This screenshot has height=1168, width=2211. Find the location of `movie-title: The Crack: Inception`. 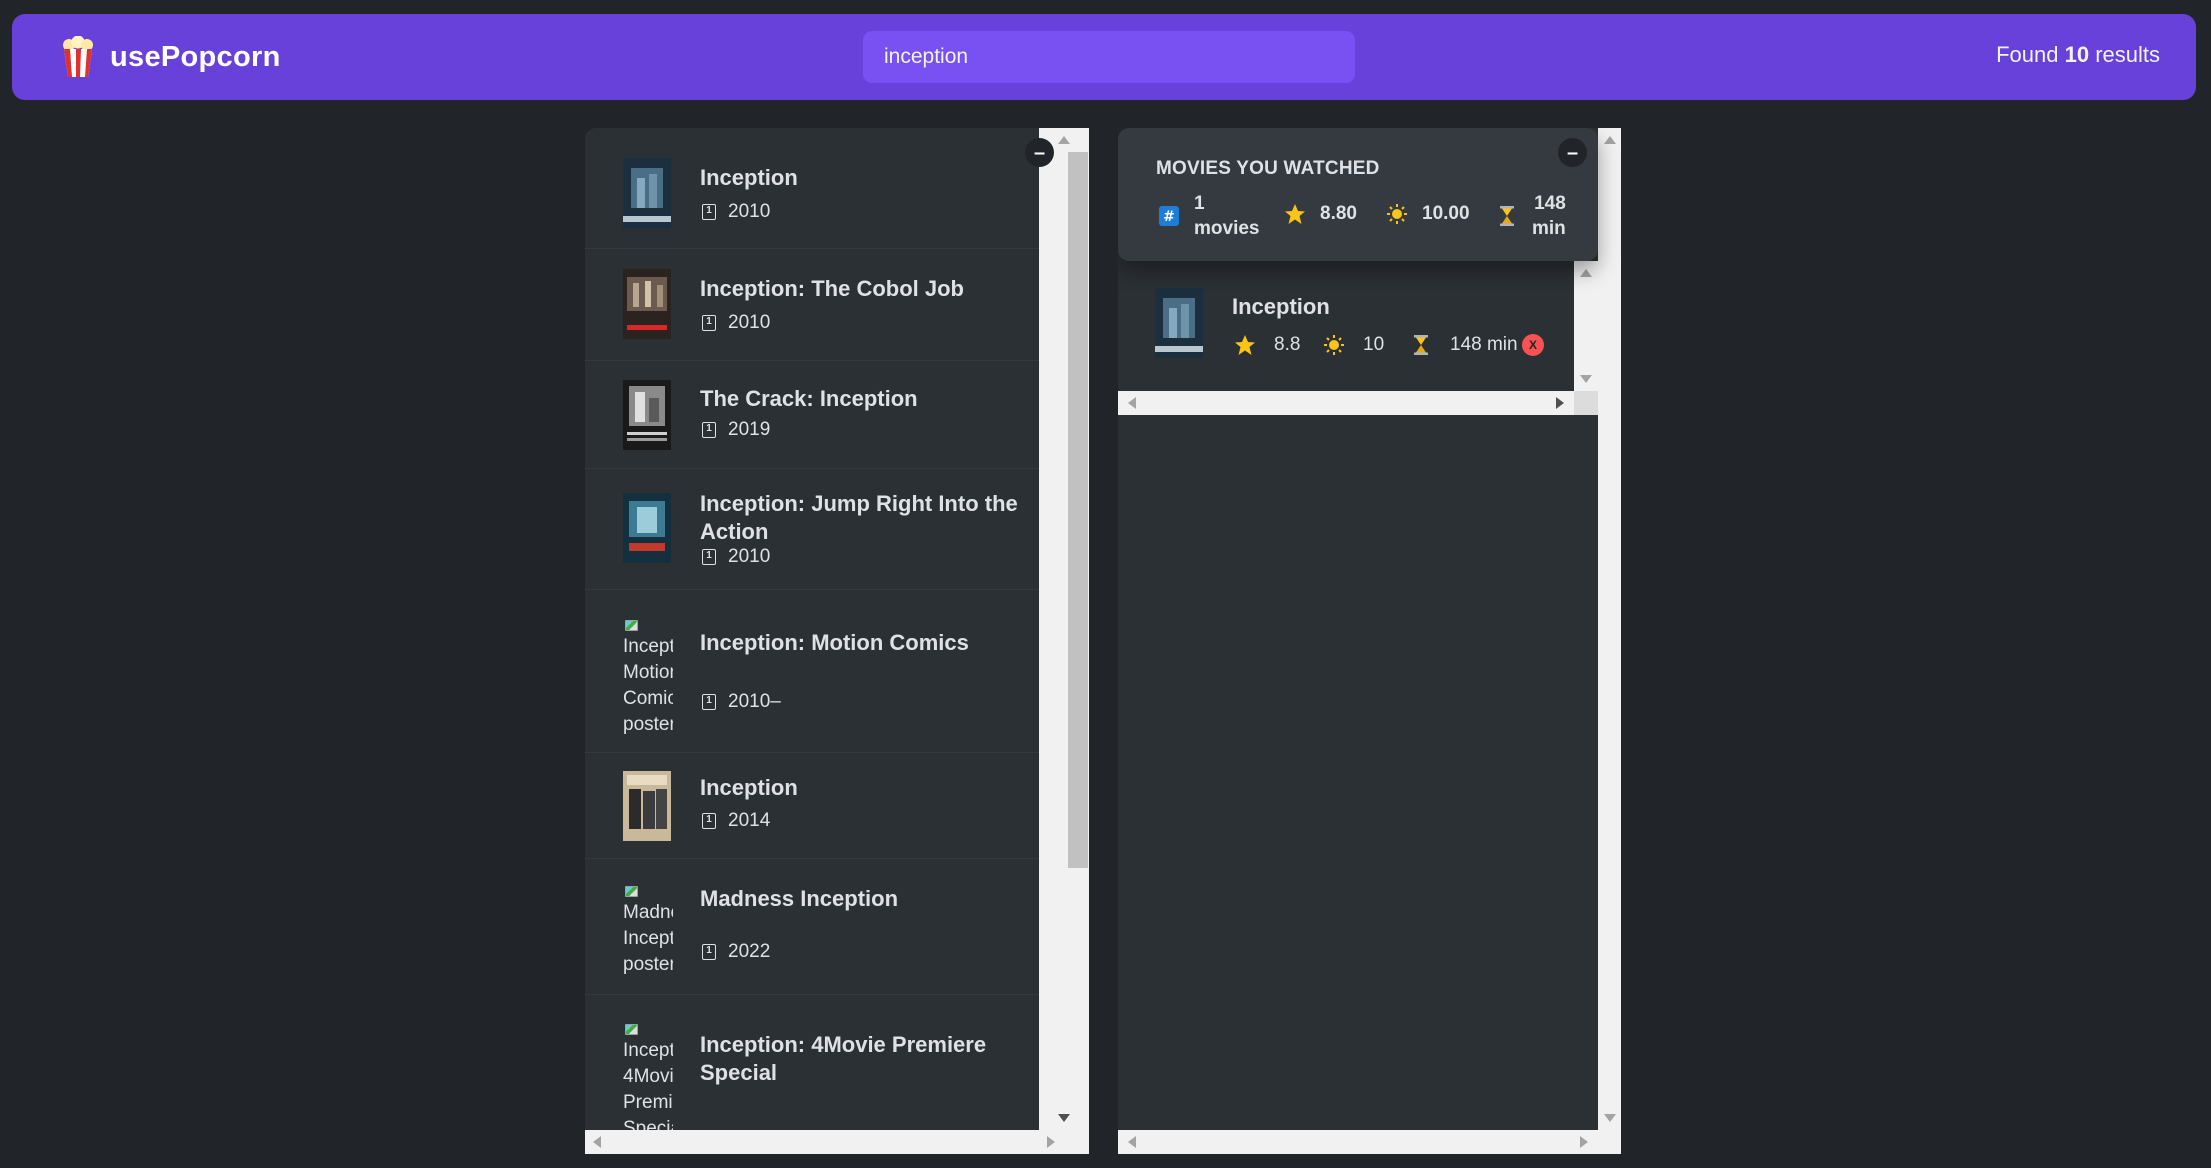

movie-title: The Crack: Inception is located at coordinates (809, 398).